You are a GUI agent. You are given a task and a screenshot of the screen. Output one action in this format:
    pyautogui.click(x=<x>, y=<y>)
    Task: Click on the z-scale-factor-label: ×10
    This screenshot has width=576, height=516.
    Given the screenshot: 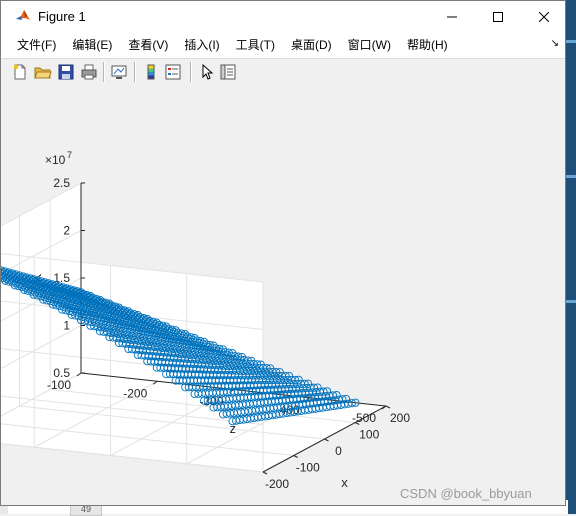 What is the action you would take?
    pyautogui.click(x=55, y=160)
    